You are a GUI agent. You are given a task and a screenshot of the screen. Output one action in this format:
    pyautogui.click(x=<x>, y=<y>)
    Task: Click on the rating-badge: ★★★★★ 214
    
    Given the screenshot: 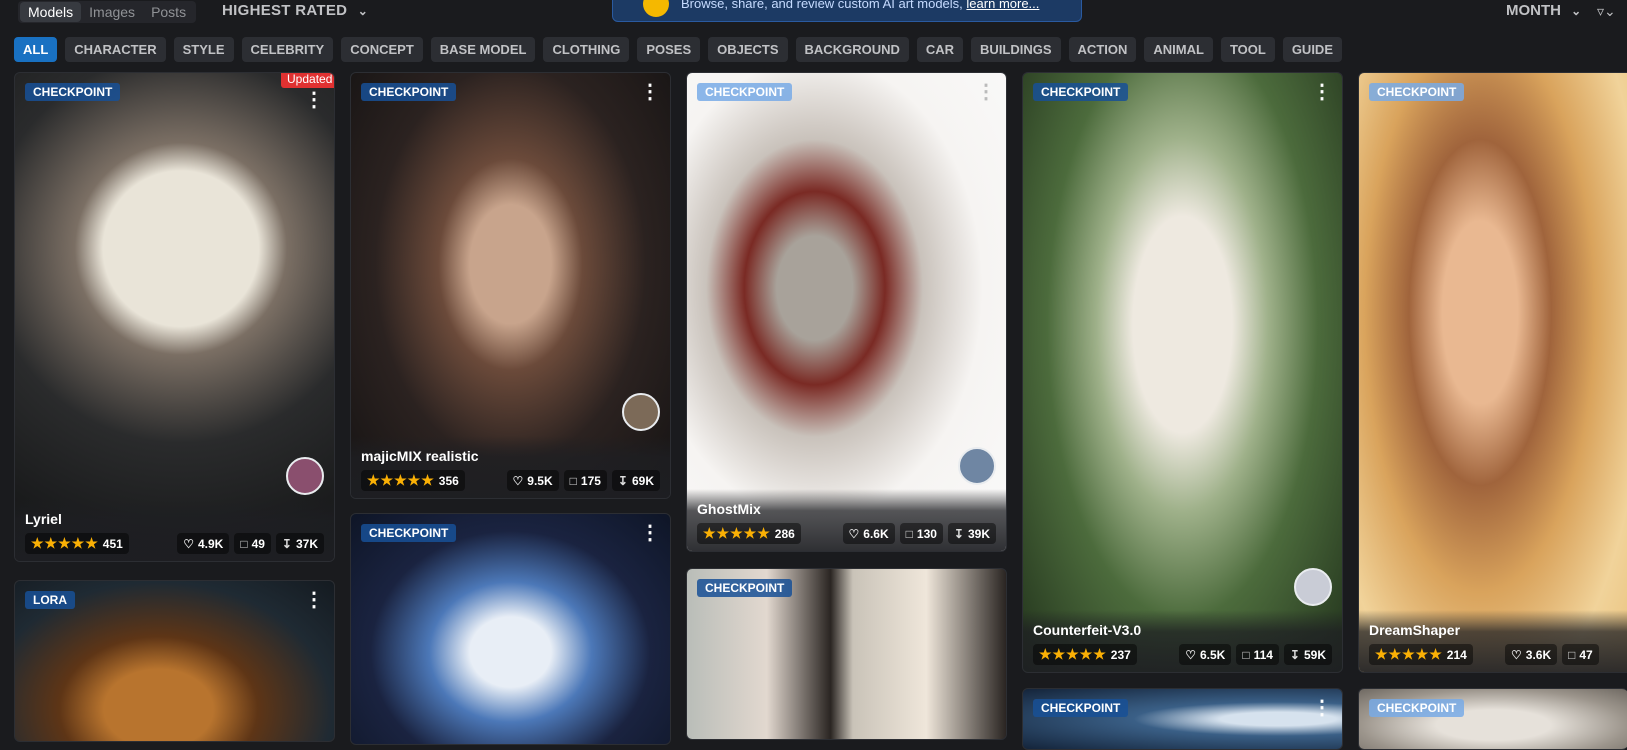 What is the action you would take?
    pyautogui.click(x=1421, y=654)
    